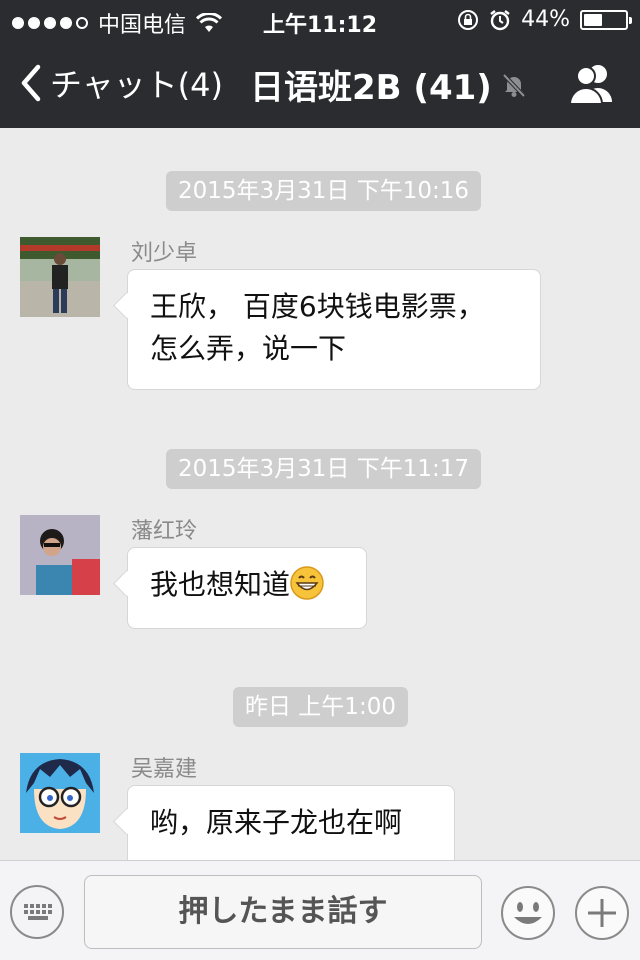 Image resolution: width=640 pixels, height=960 pixels. I want to click on battery-fill, so click(593, 19).